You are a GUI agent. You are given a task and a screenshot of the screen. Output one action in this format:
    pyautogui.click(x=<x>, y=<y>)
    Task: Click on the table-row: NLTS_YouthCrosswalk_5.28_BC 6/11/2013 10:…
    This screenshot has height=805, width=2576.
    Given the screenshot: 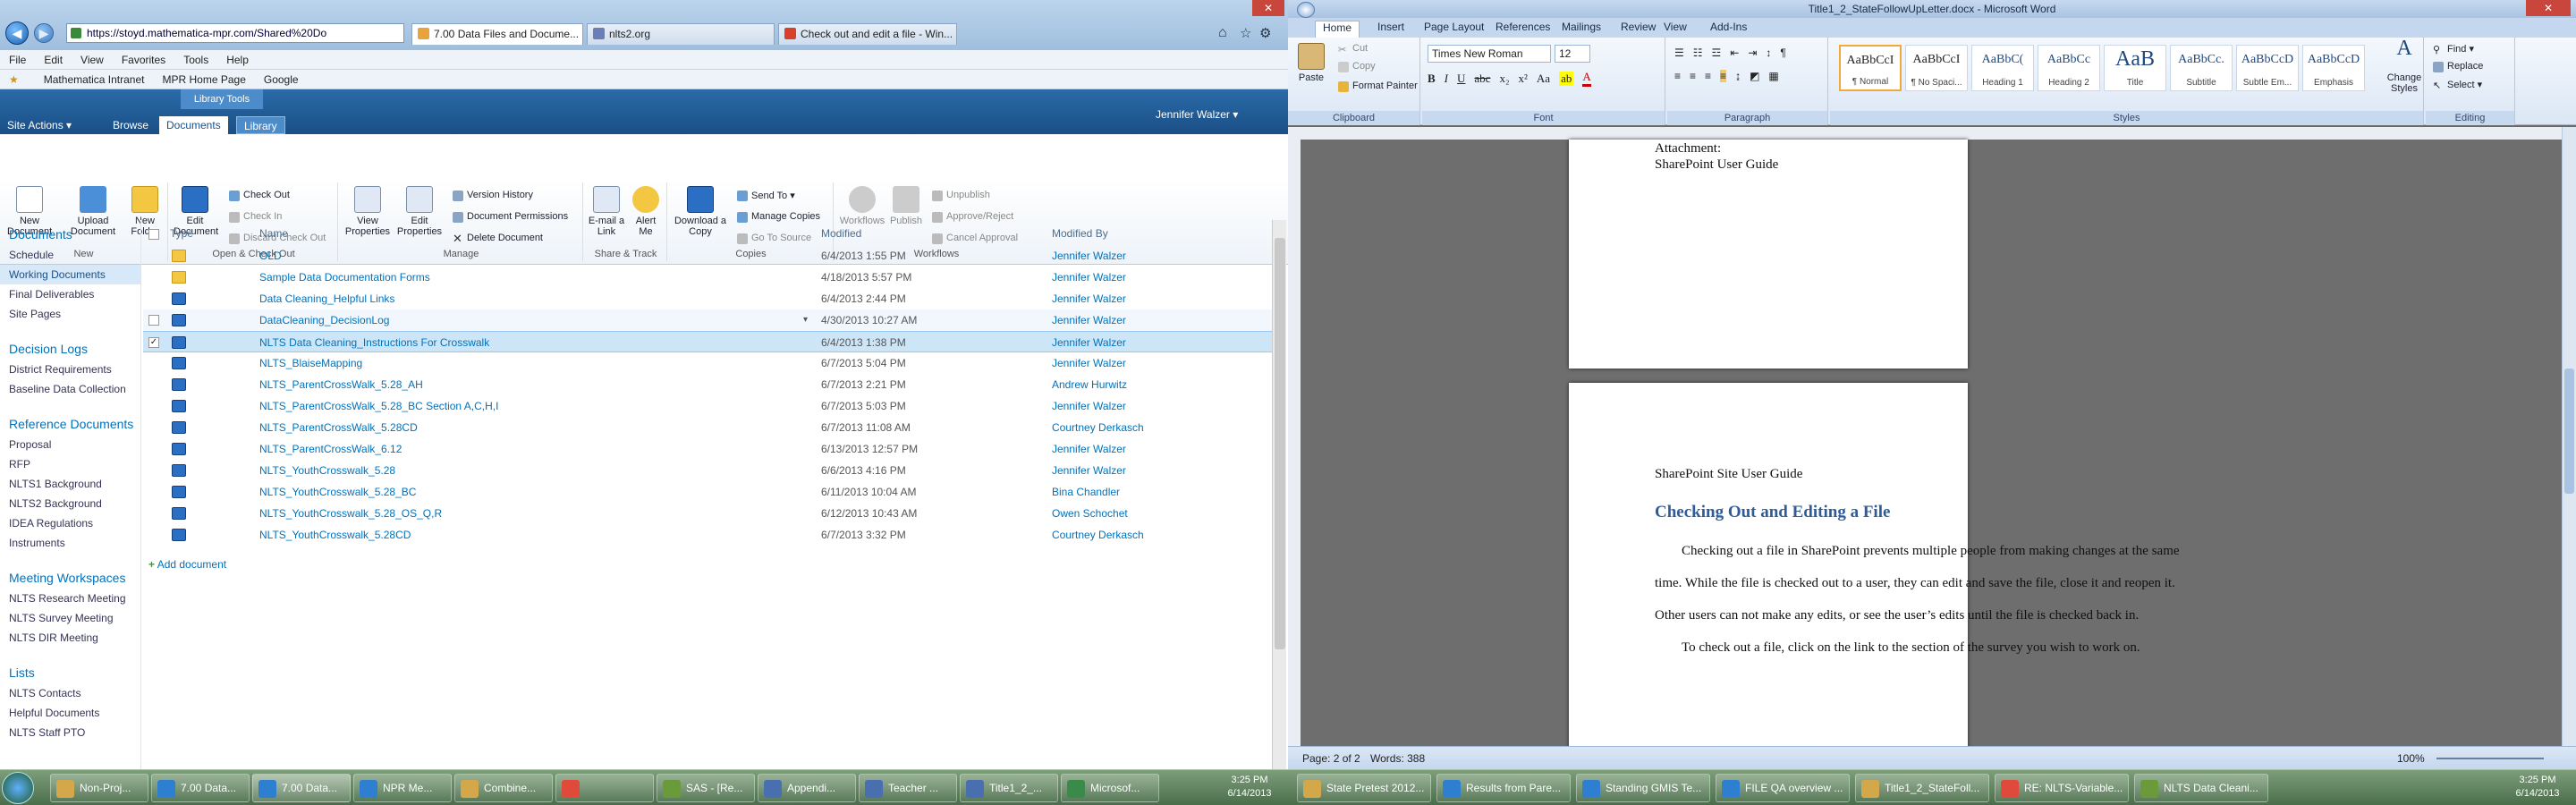 What is the action you would take?
    pyautogui.click(x=707, y=492)
    